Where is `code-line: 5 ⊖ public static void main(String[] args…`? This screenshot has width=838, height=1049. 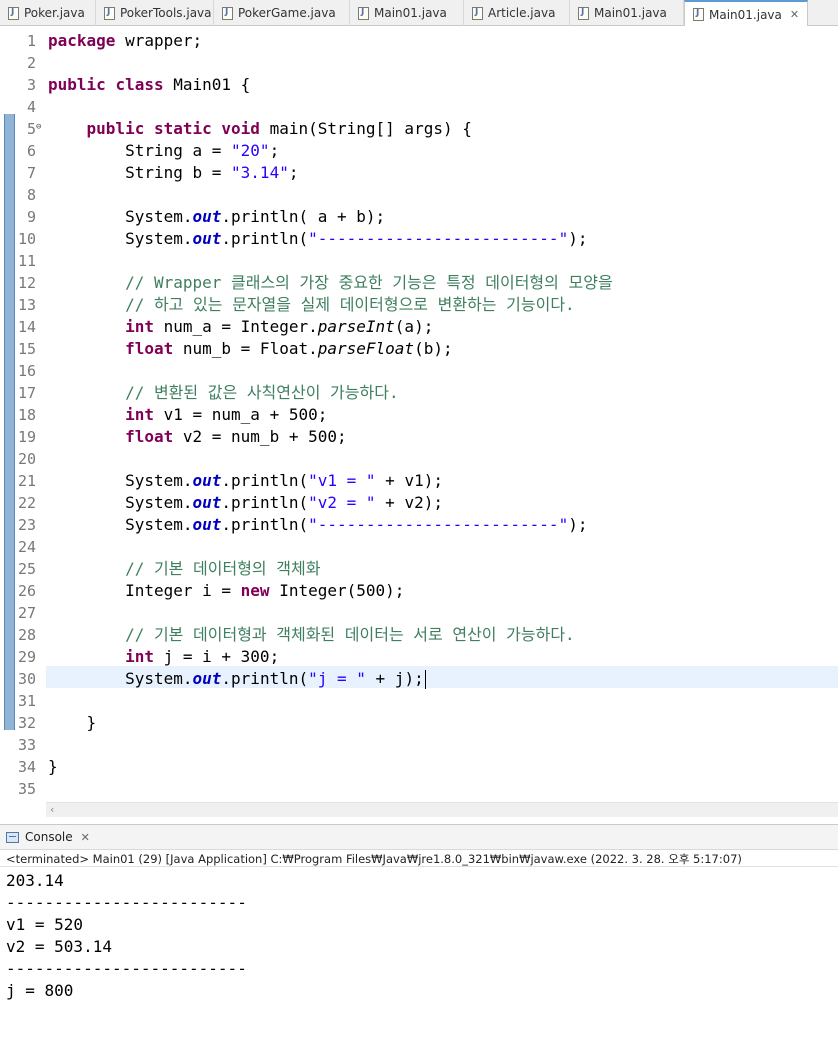 code-line: 5 ⊖ public static void main(String[] args… is located at coordinates (419, 129).